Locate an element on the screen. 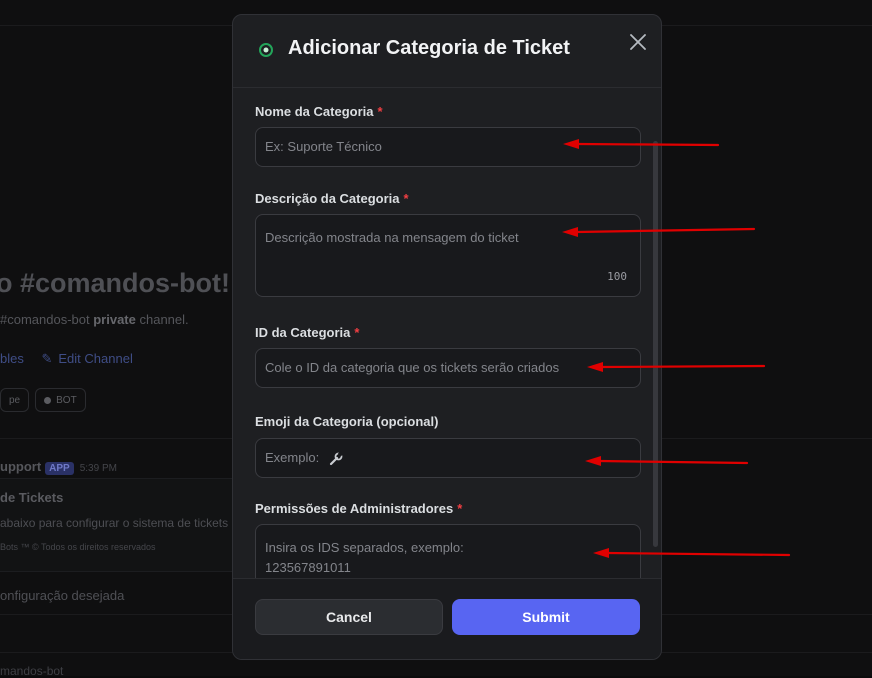 The height and width of the screenshot is (678, 872). embed-title: de Tickets is located at coordinates (32, 497).